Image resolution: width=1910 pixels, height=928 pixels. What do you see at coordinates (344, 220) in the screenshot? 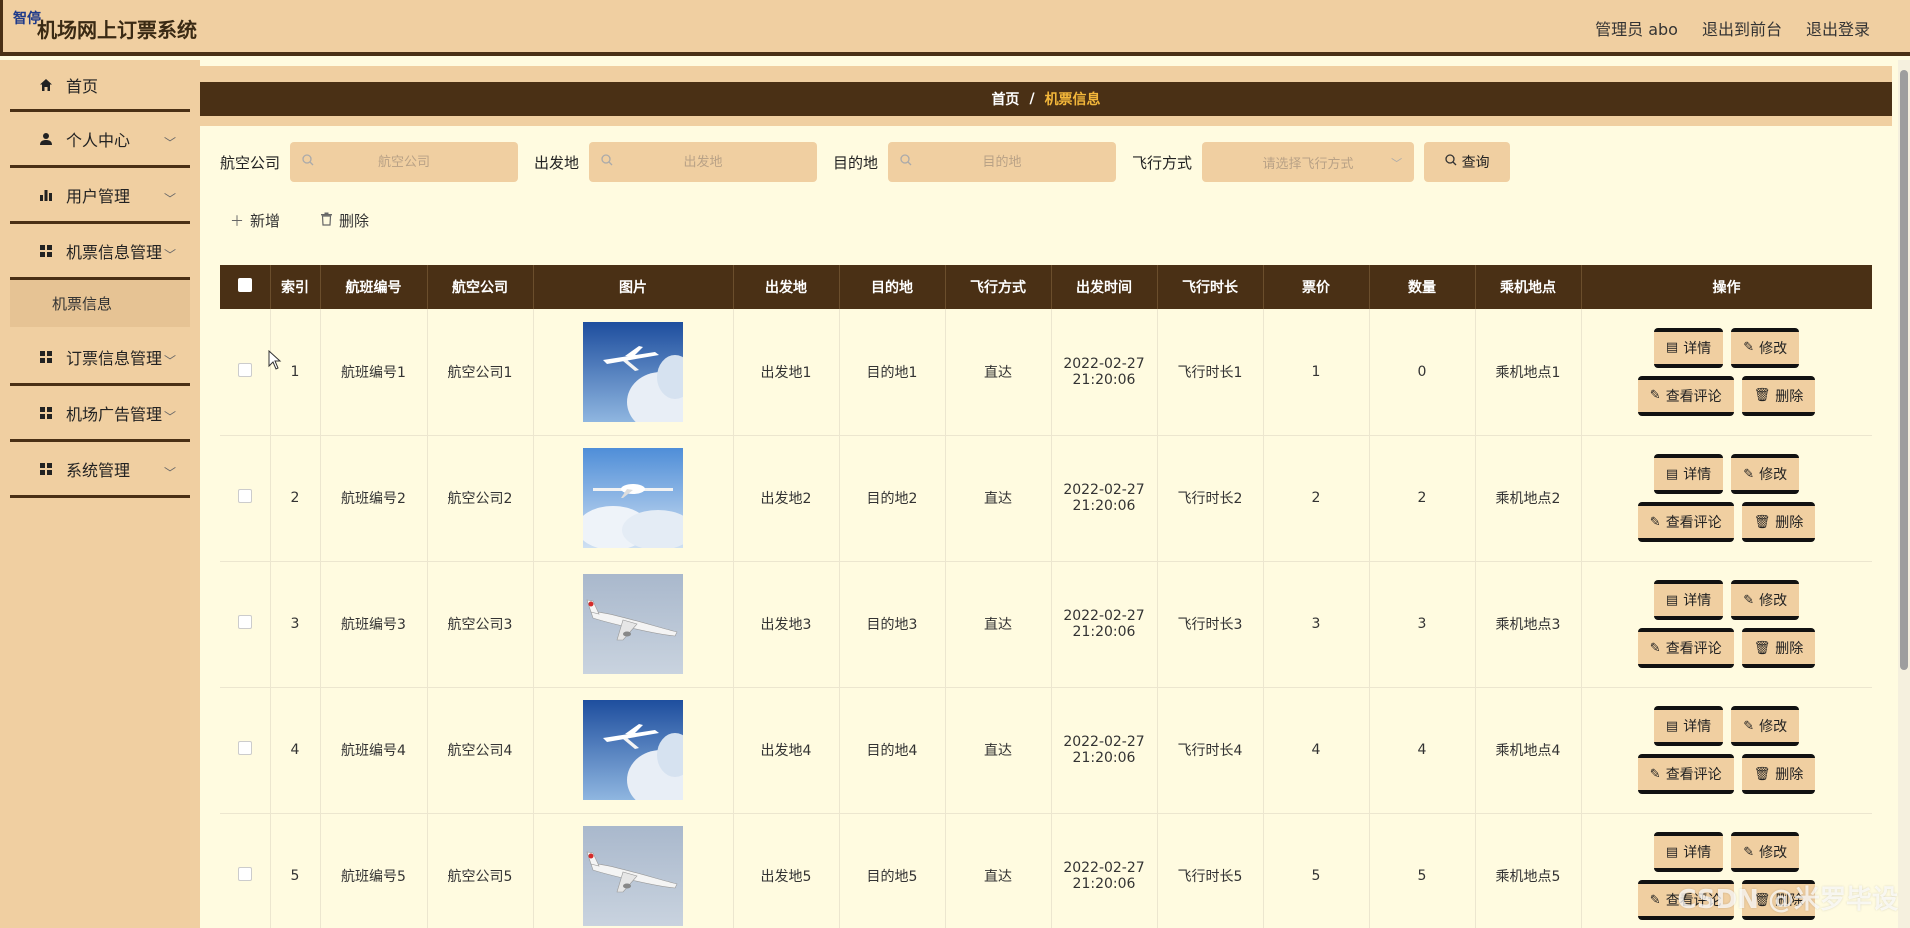
I see `batch-delete-button: 删除` at bounding box center [344, 220].